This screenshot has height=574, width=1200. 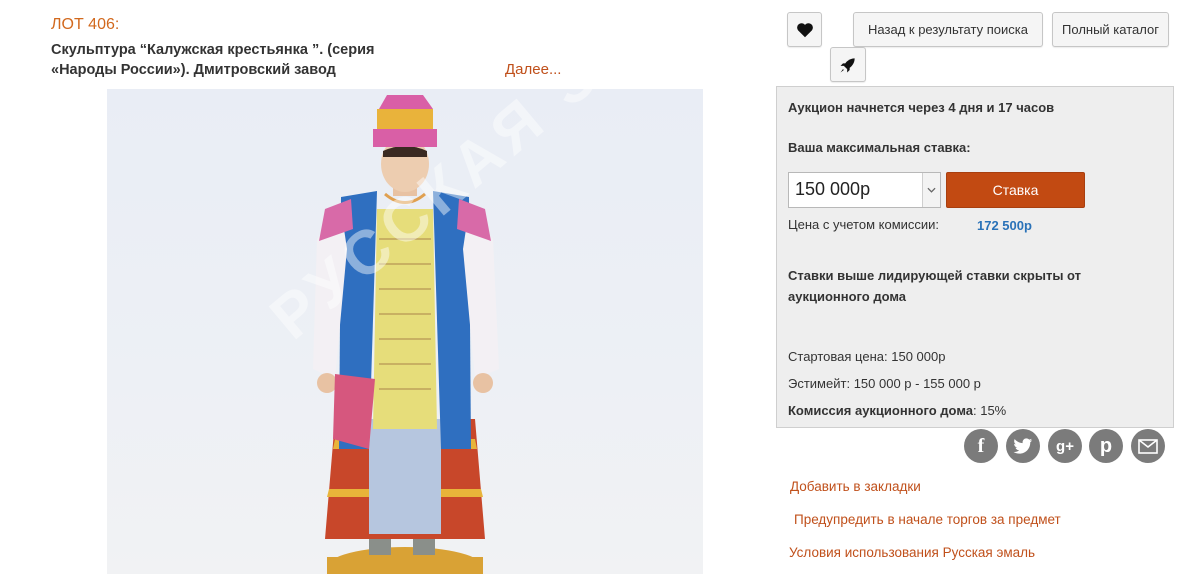 I want to click on favorite-button, so click(x=804, y=29).